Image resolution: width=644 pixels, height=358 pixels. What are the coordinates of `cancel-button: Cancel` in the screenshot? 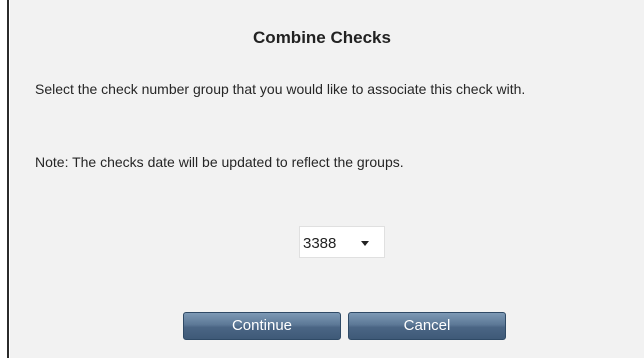 It's located at (427, 326).